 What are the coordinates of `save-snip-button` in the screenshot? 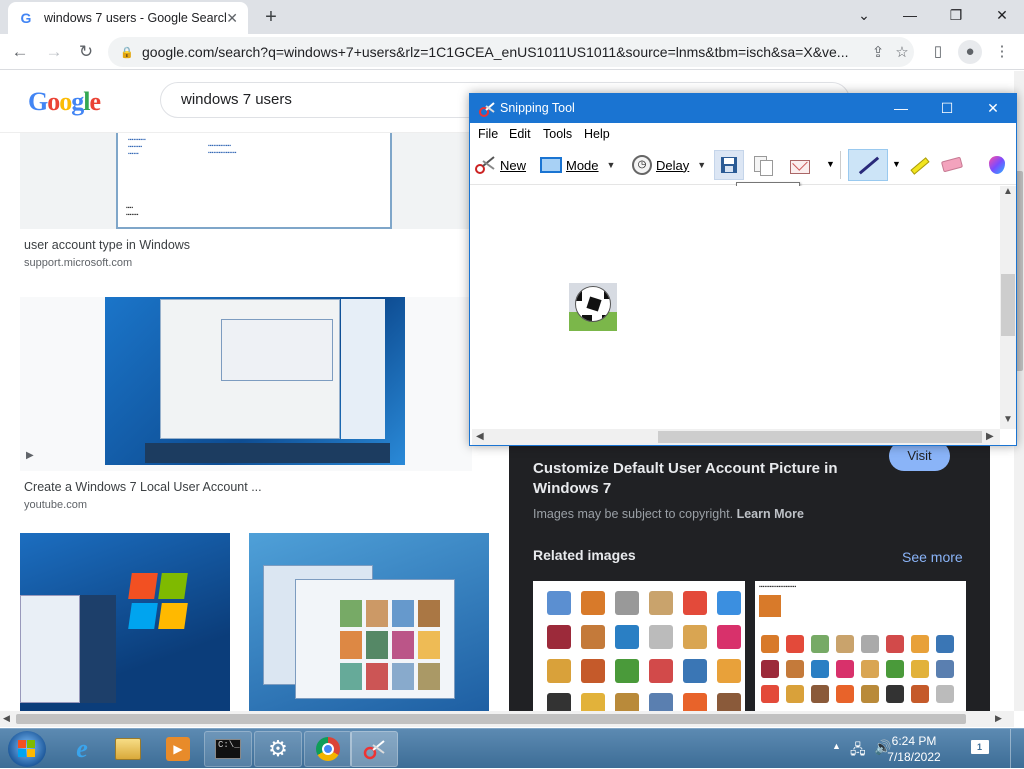 It's located at (729, 165).